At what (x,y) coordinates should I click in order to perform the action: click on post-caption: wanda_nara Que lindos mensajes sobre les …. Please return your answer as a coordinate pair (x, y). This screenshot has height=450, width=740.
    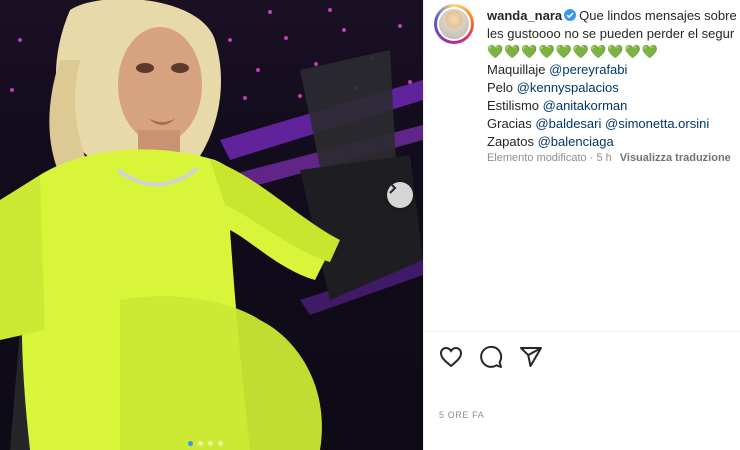
    Looking at the image, I should click on (613, 79).